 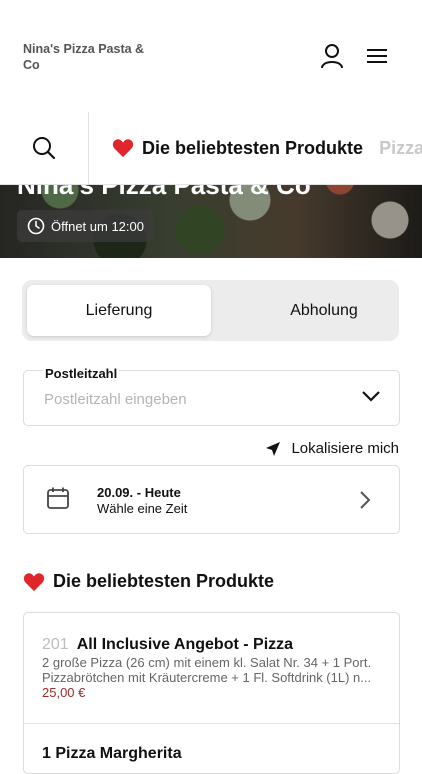 I want to click on category-bar: Die beliebtesten Produkte Pizza, so click(x=211, y=148).